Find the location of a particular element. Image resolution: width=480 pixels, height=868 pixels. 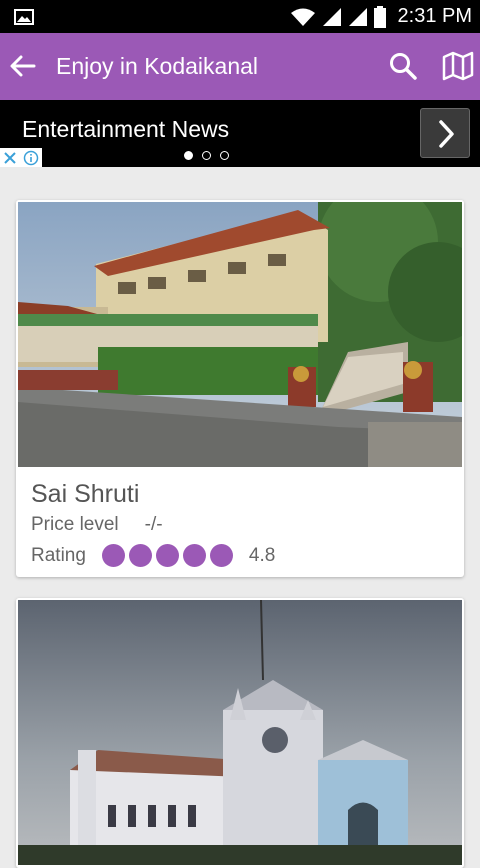

image-notification-icon is located at coordinates (24, 17).